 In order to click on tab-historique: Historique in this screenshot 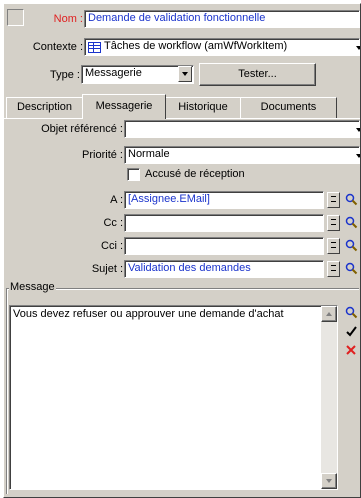, I will do `click(203, 107)`.